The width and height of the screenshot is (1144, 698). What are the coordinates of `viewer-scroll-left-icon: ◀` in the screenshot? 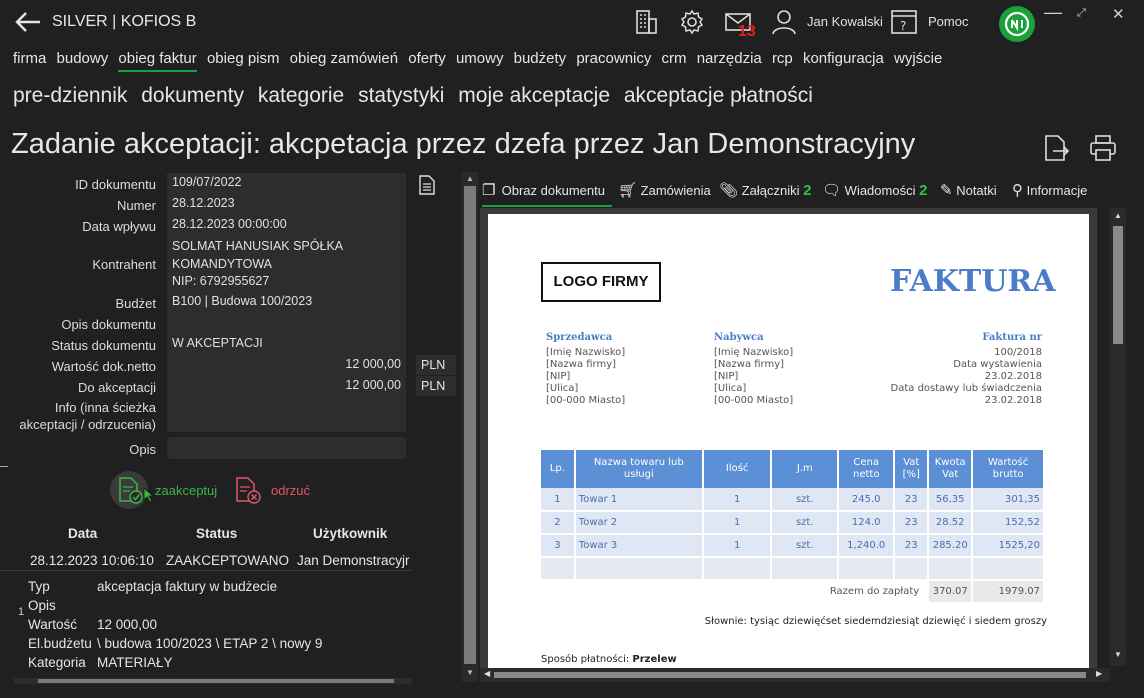 It's located at (487, 673).